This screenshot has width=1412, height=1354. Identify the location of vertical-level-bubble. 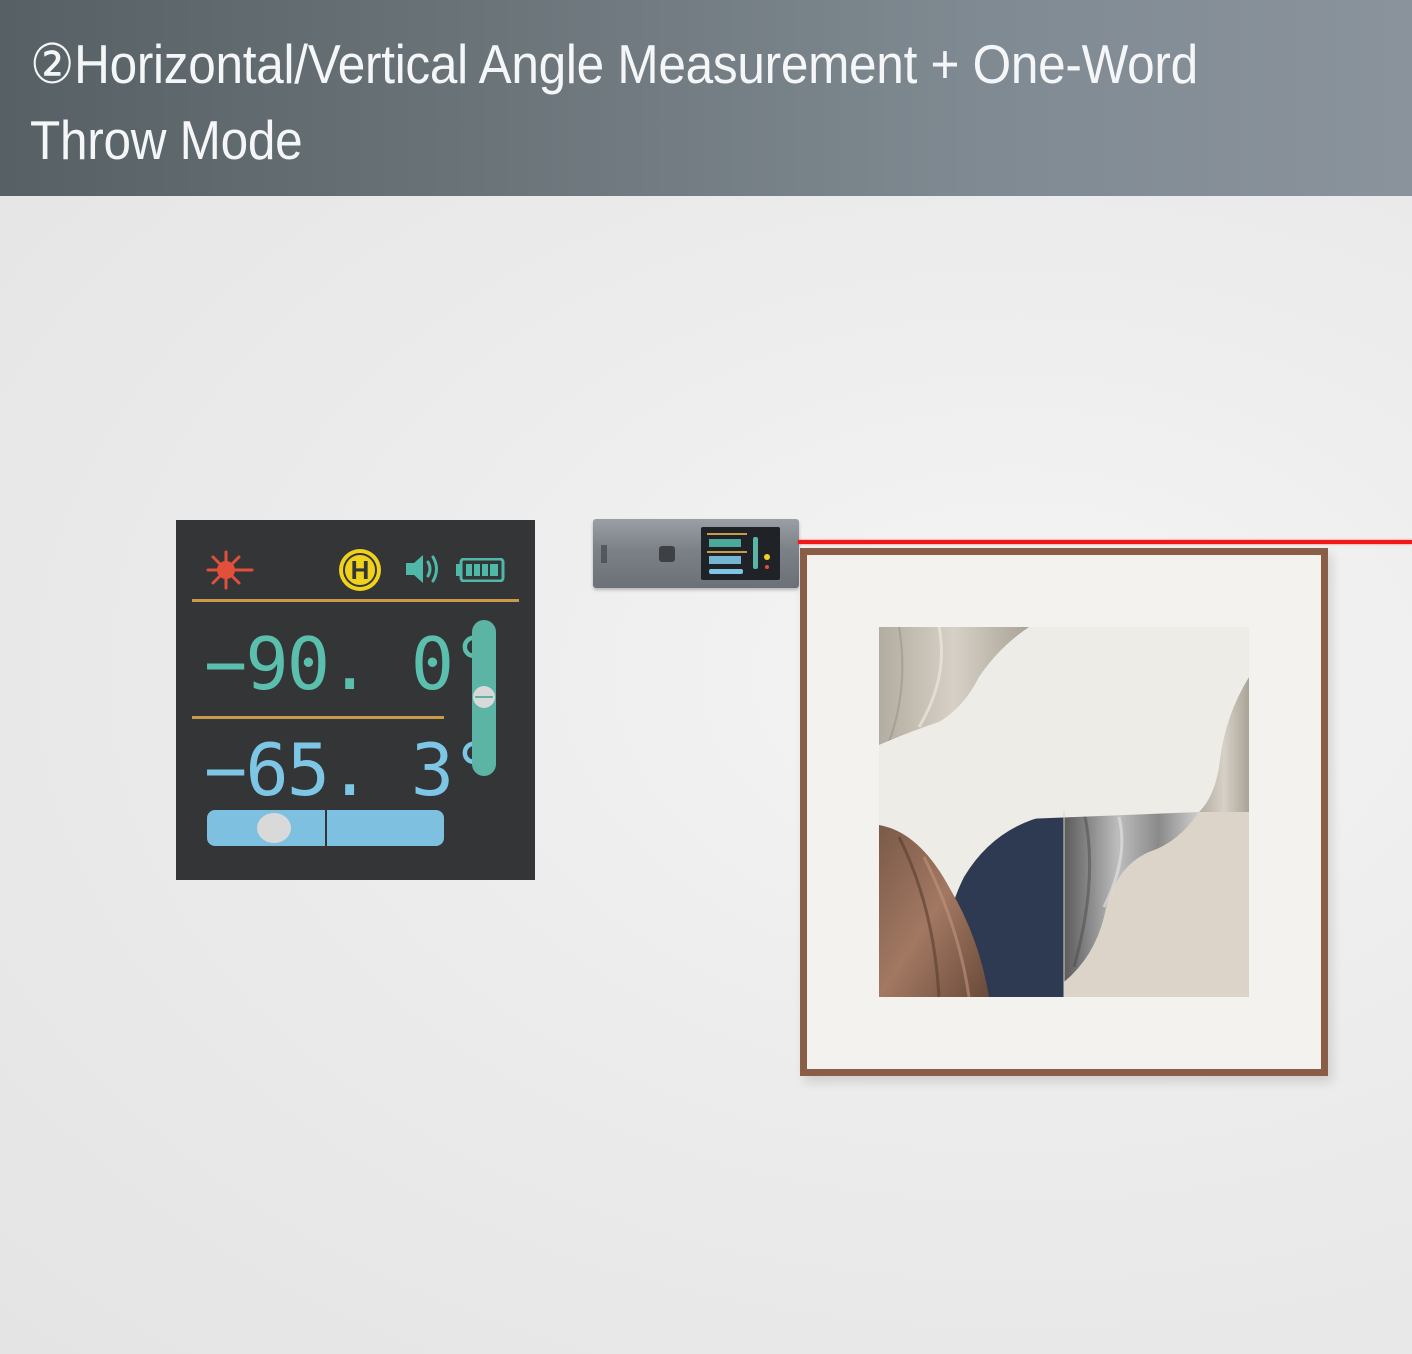
(484, 697).